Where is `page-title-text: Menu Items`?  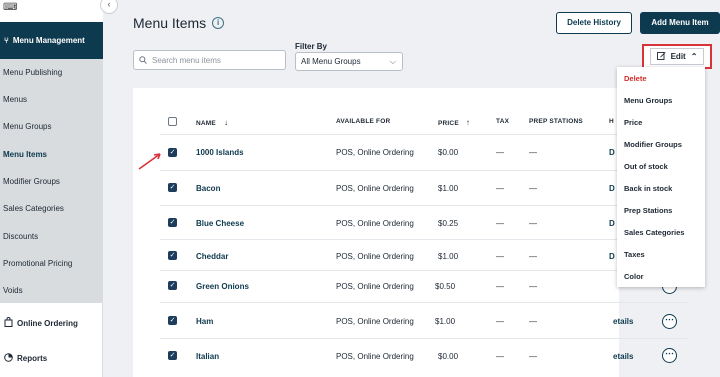
page-title-text: Menu Items is located at coordinates (170, 23).